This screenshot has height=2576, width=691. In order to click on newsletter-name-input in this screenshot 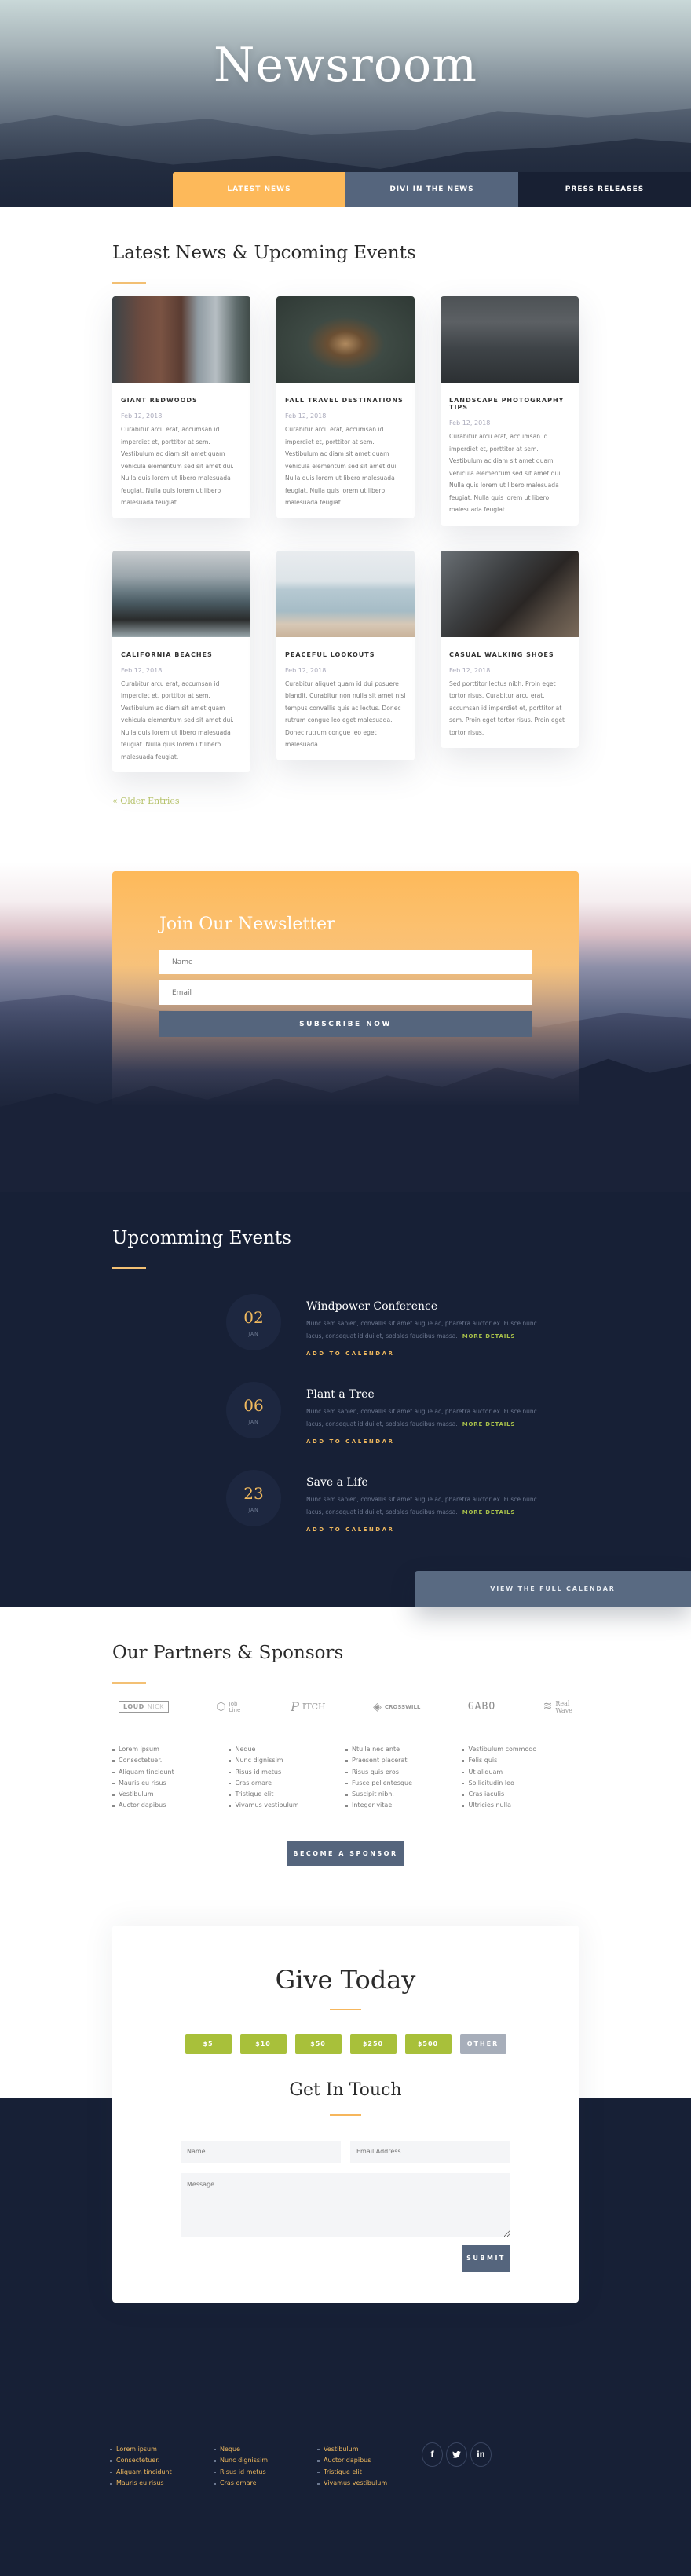, I will do `click(345, 962)`.